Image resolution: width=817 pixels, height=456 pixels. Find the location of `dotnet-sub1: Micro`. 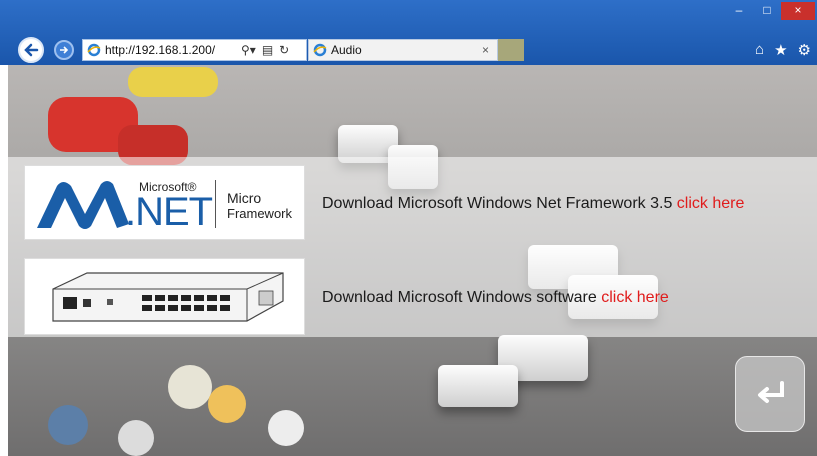

dotnet-sub1: Micro is located at coordinates (244, 198).